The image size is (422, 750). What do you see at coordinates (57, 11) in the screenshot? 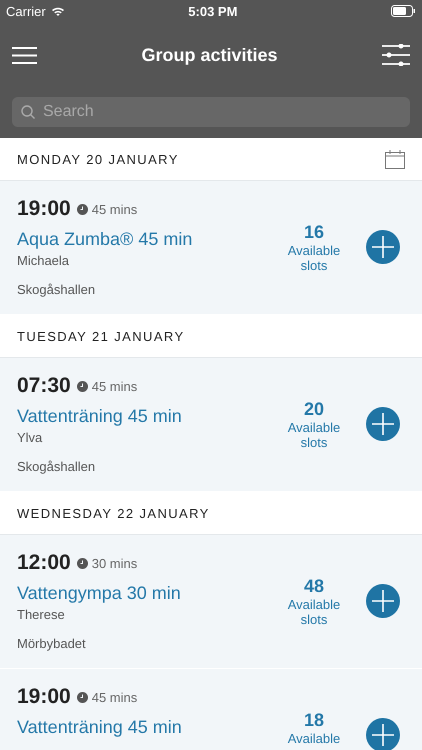
I see `wifi-icon` at bounding box center [57, 11].